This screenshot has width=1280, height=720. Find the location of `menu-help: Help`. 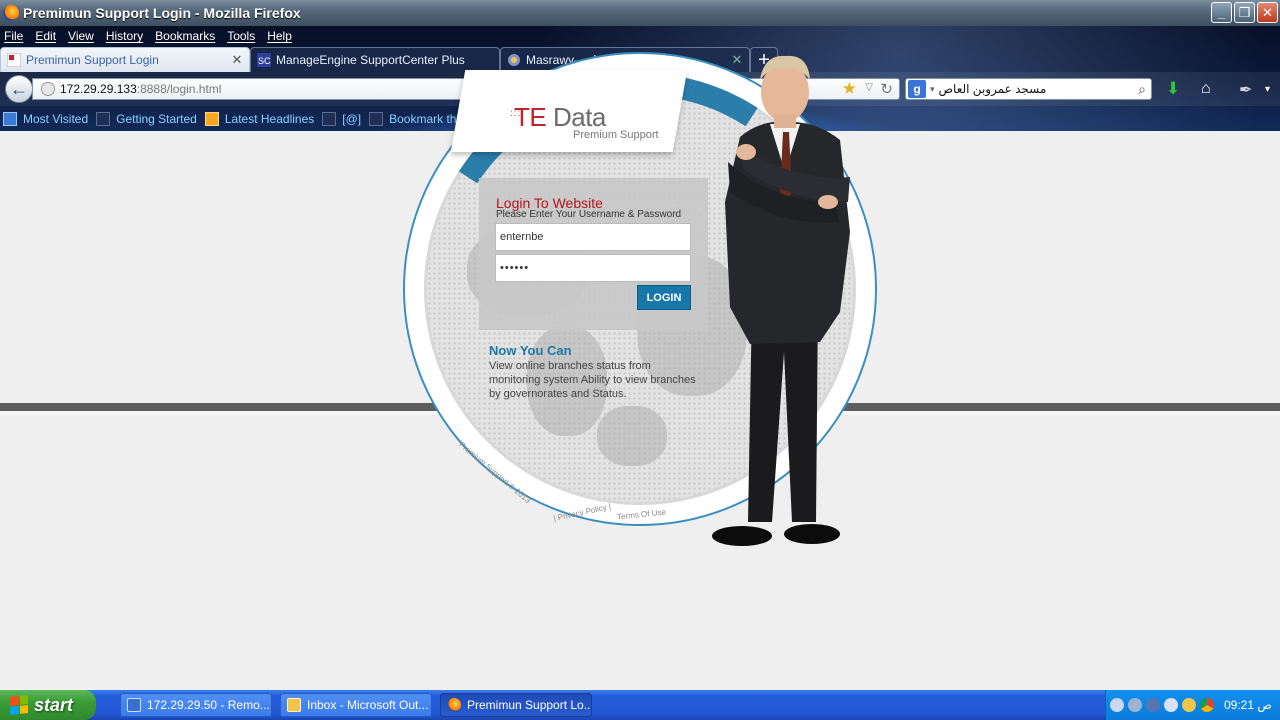

menu-help: Help is located at coordinates (279, 36).